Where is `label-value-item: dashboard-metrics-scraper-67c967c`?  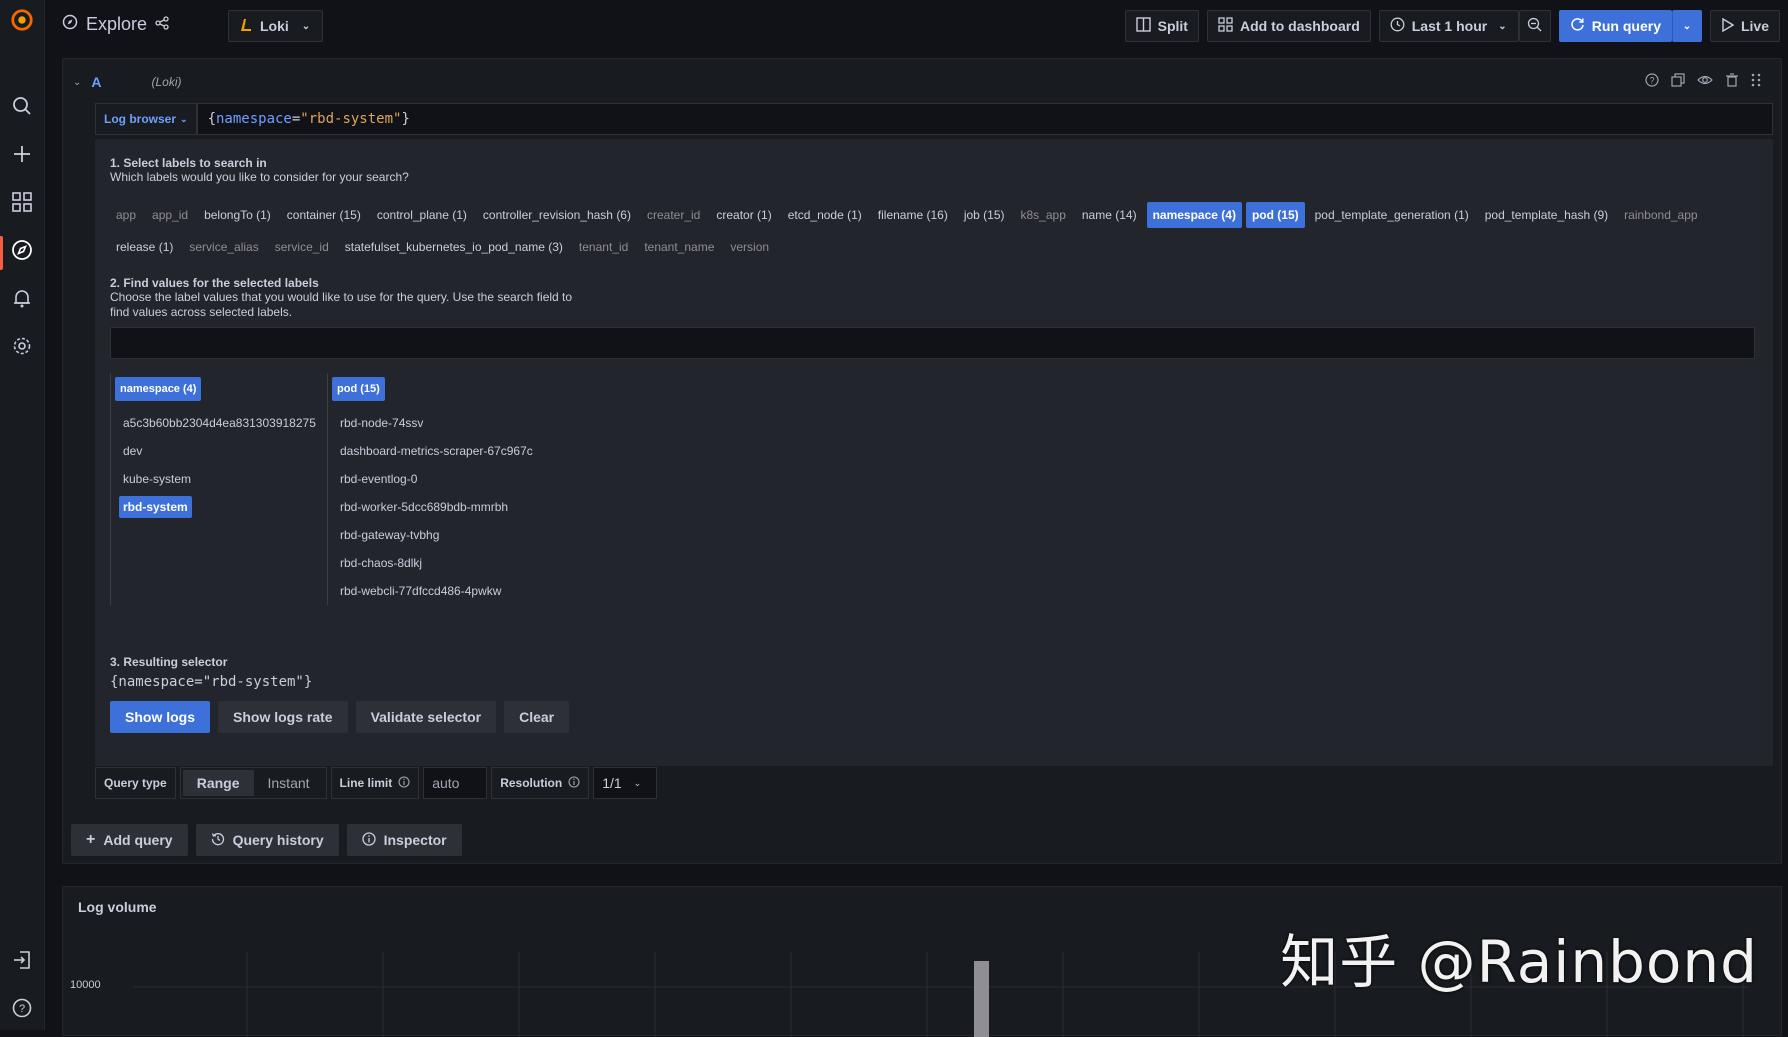
label-value-item: dashboard-metrics-scraper-67c967c is located at coordinates (434, 451).